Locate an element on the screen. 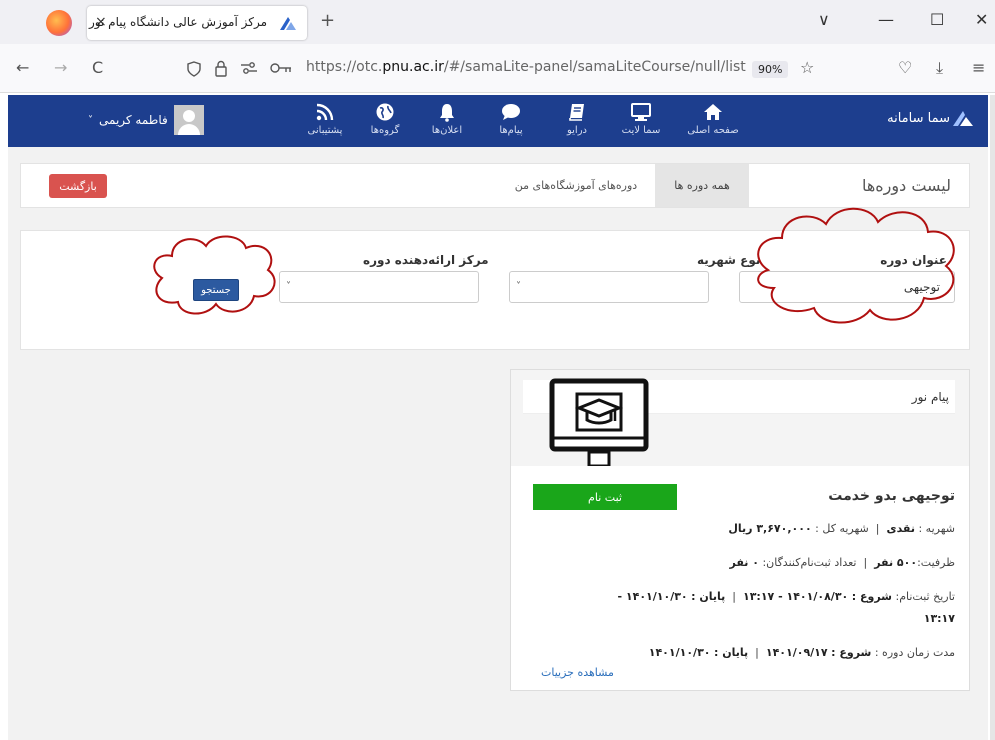 This screenshot has width=995, height=740. fee-type-value: نقدی is located at coordinates (900, 528).